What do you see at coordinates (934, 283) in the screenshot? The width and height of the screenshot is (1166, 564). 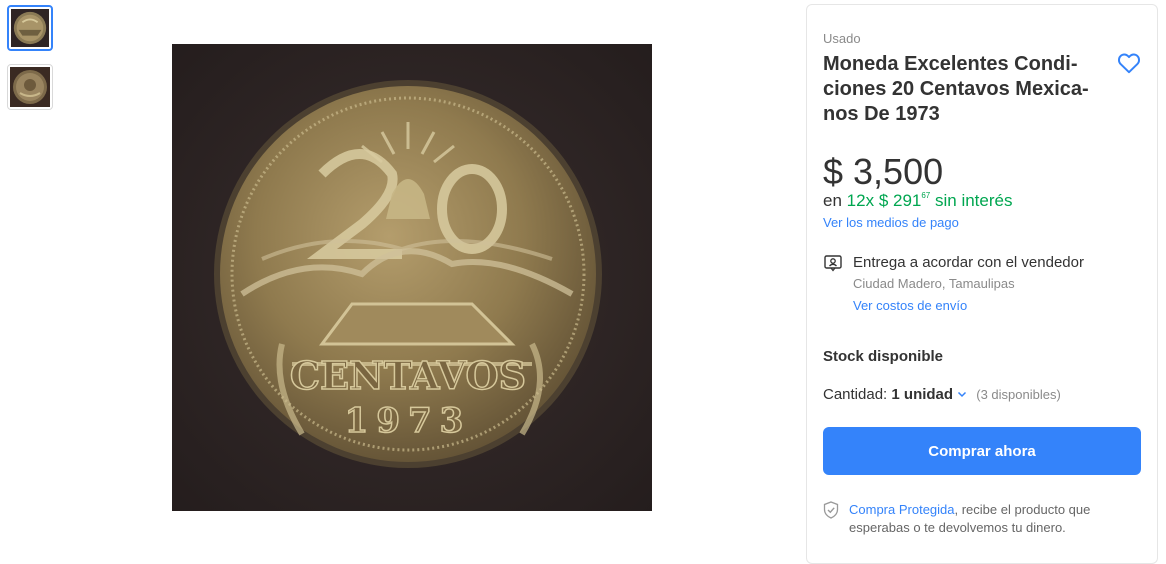 I see `delivery-location: Ciudad Madero, Tamaulipas` at bounding box center [934, 283].